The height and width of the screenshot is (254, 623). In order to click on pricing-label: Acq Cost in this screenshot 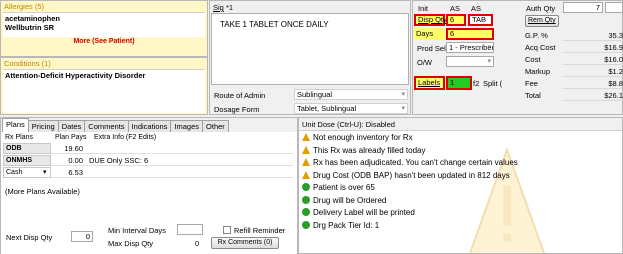, I will do `click(540, 47)`.